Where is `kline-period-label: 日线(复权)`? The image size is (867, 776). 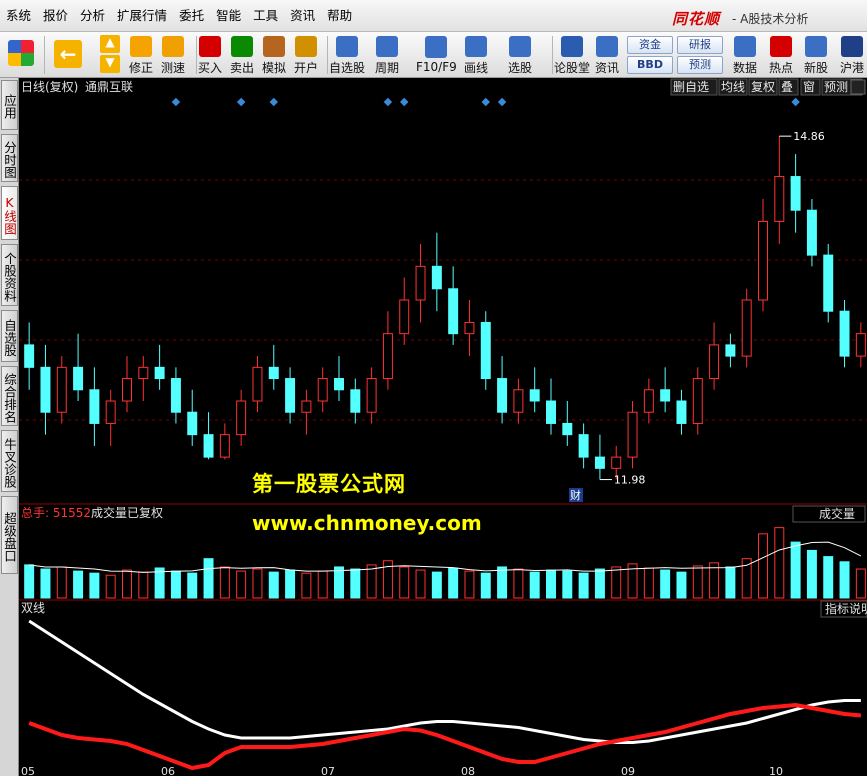
kline-period-label: 日线(复权) is located at coordinates (49, 87).